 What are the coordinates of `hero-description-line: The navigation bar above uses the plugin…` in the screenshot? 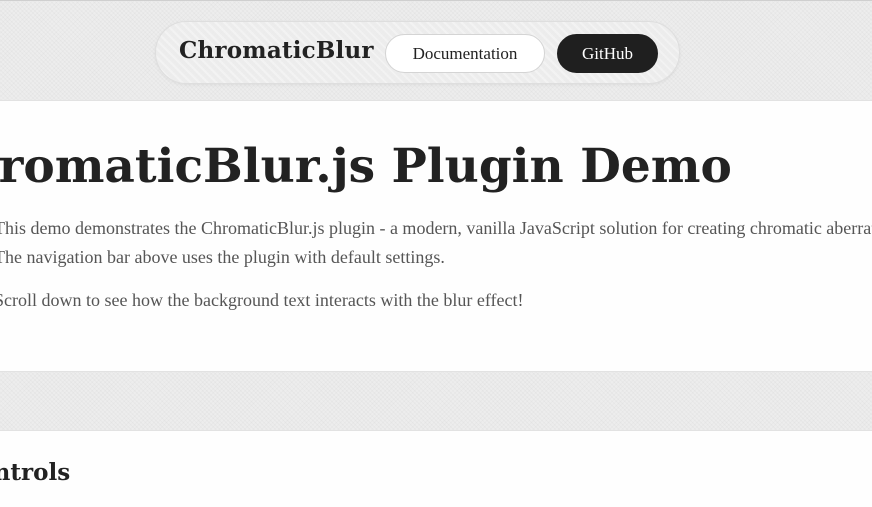 It's located at (222, 257).